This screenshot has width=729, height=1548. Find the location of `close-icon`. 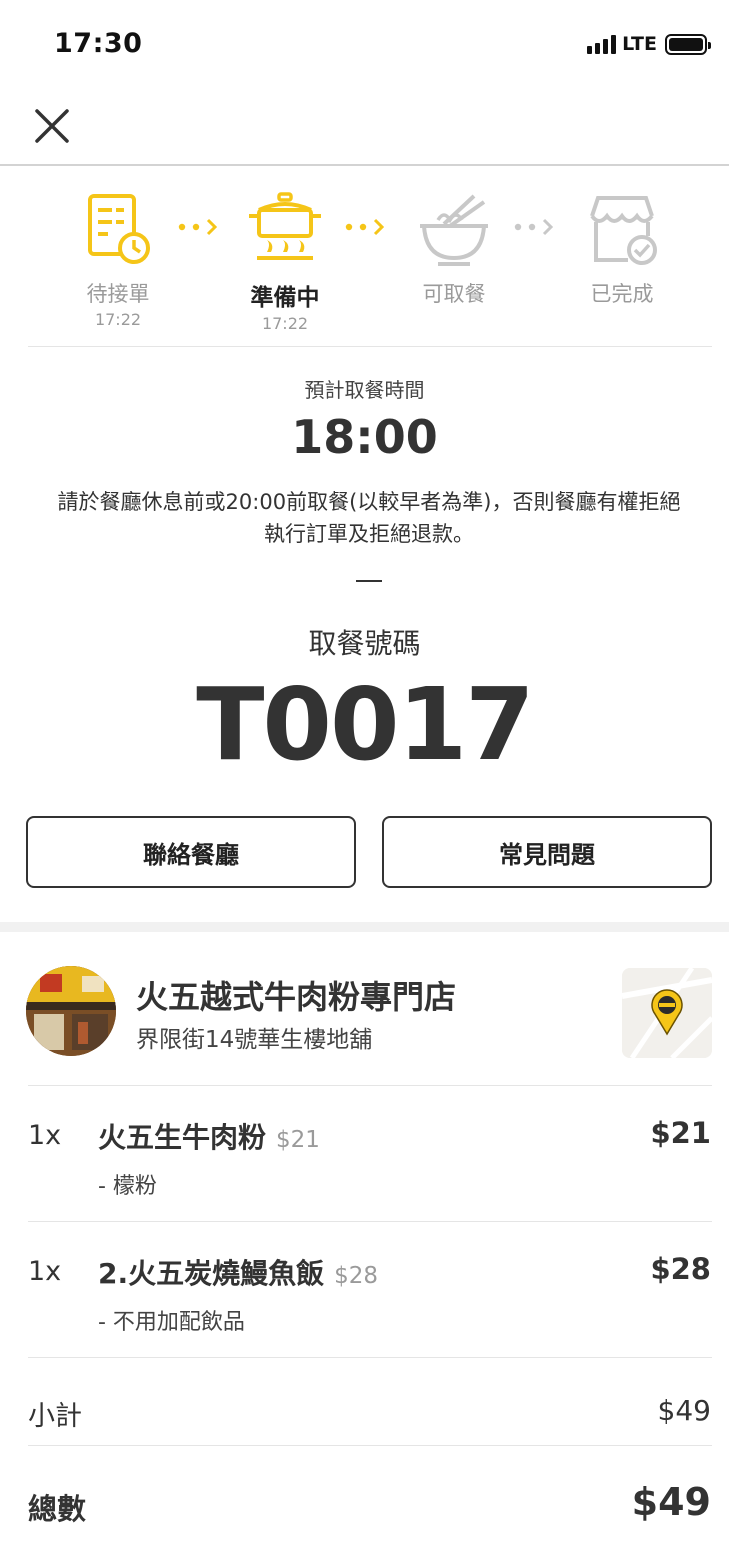

close-icon is located at coordinates (52, 126).